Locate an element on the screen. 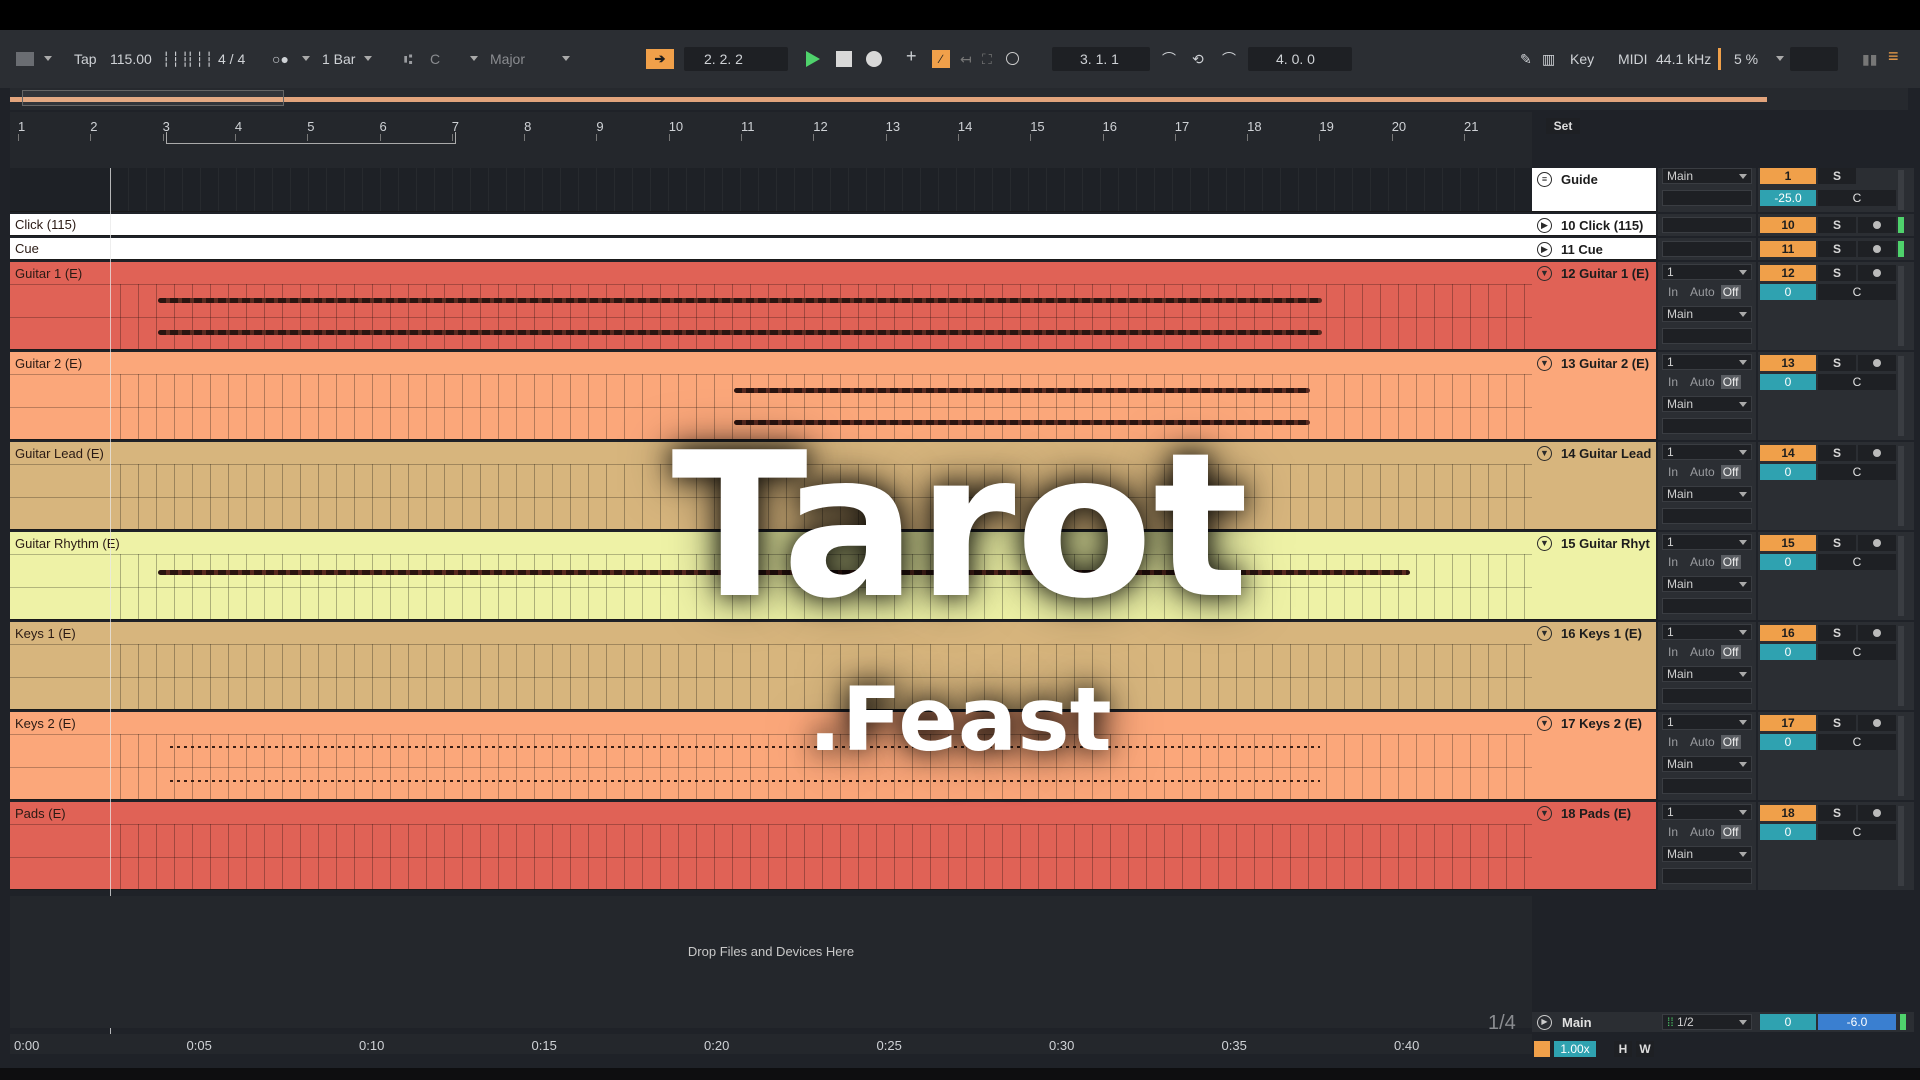 This screenshot has height=1080, width=1920. key-map-button: Key is located at coordinates (1582, 59).